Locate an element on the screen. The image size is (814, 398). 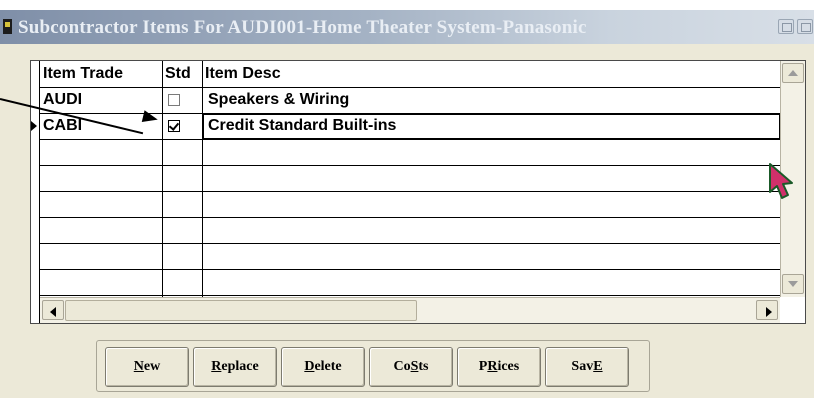
new-button: New is located at coordinates (147, 367).